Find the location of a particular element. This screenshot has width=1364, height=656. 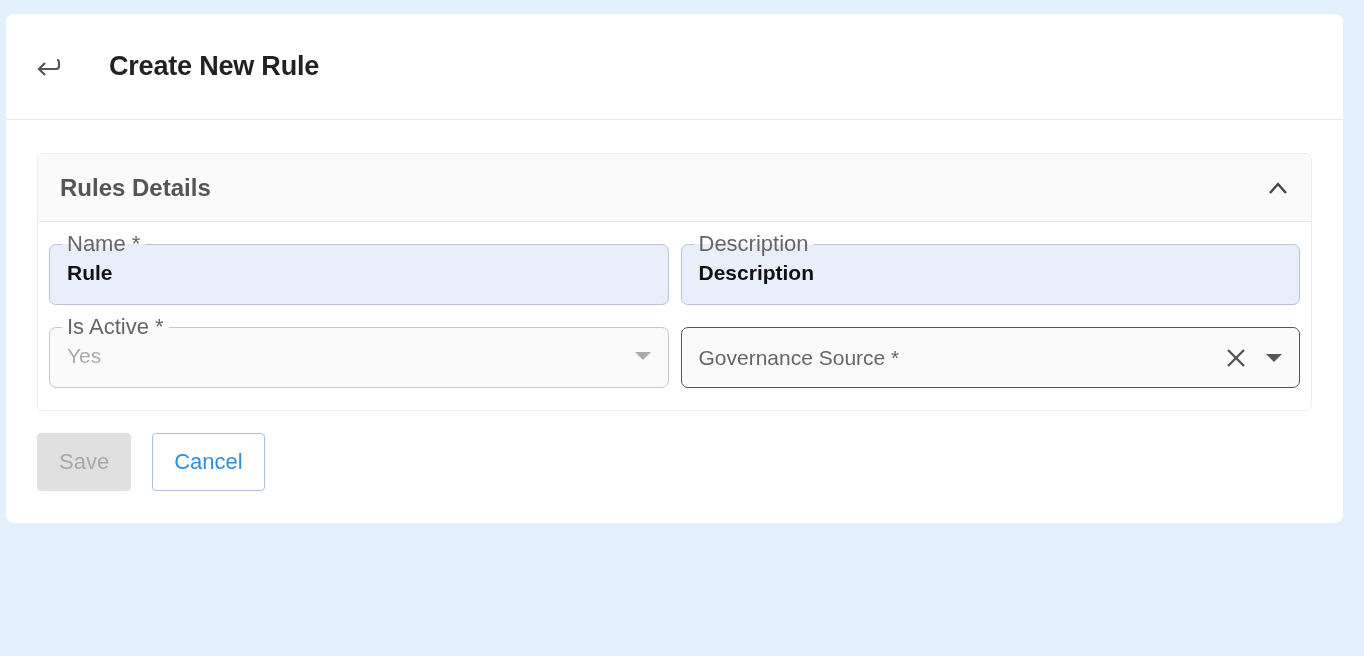

section-title: Rules Details is located at coordinates (135, 187).